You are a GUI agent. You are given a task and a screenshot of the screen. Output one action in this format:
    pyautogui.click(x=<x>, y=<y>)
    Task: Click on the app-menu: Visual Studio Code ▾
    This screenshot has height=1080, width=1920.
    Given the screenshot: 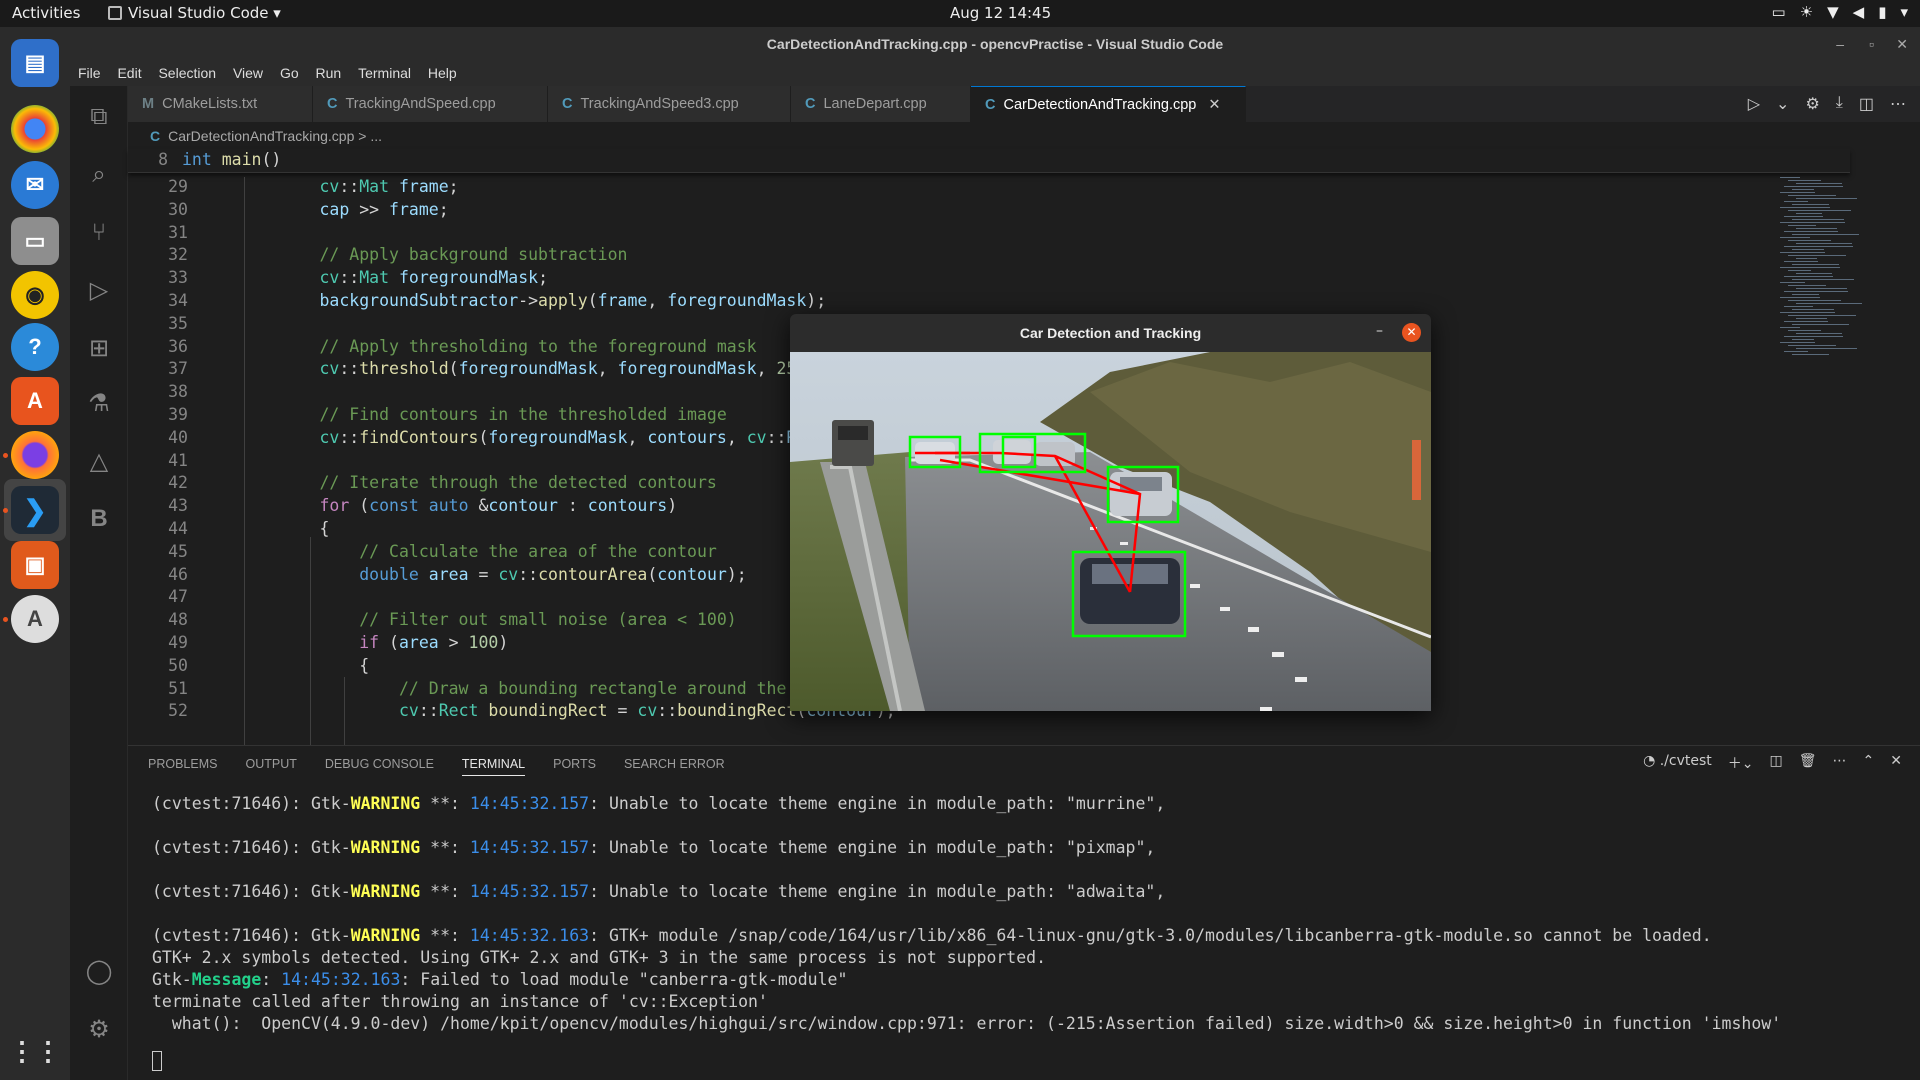 What is the action you would take?
    pyautogui.click(x=194, y=13)
    